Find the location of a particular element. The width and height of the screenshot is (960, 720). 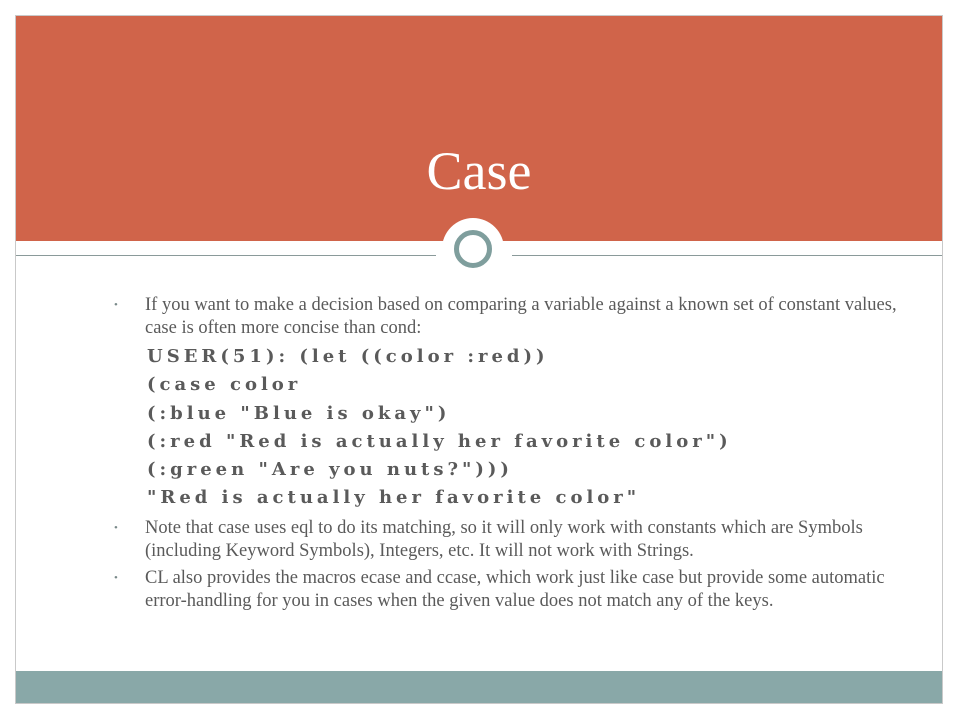

footer-band is located at coordinates (479, 687).